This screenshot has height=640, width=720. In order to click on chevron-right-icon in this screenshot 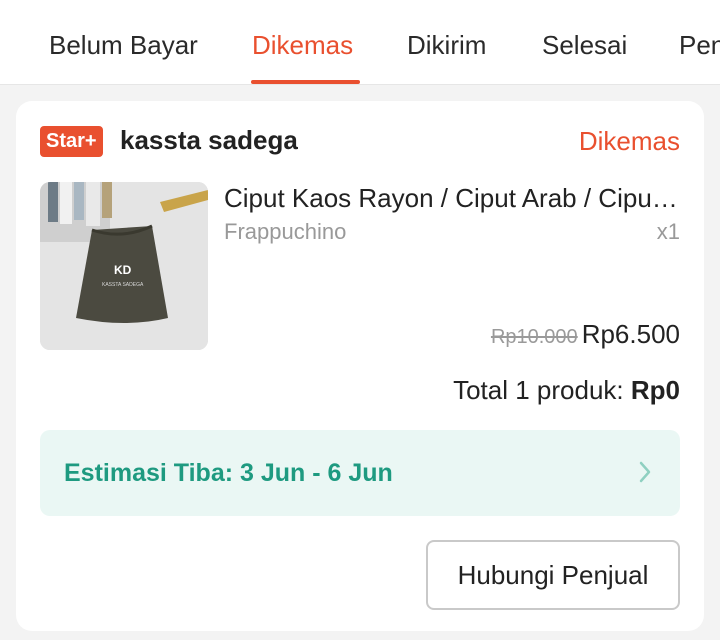, I will do `click(645, 472)`.